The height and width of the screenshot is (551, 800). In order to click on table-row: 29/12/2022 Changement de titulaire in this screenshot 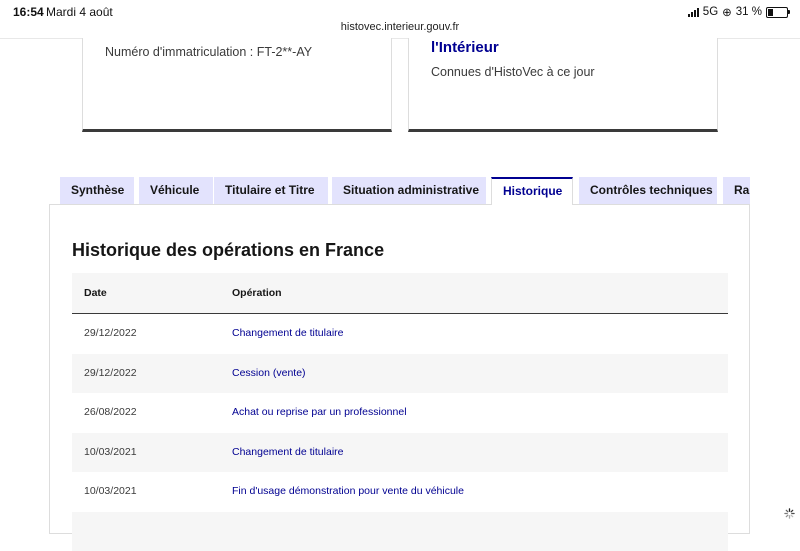, I will do `click(400, 334)`.